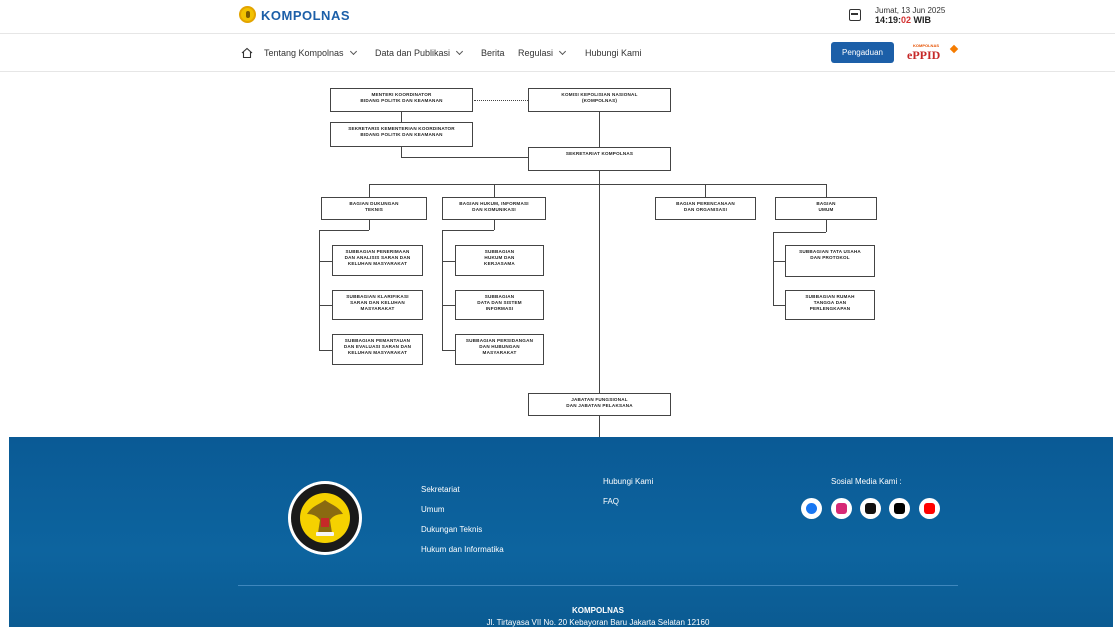 This screenshot has height=627, width=1115. What do you see at coordinates (705, 208) in the screenshot?
I see `org-box-bagian-perencanaan: Bagian Perencanaan dan Organisasi` at bounding box center [705, 208].